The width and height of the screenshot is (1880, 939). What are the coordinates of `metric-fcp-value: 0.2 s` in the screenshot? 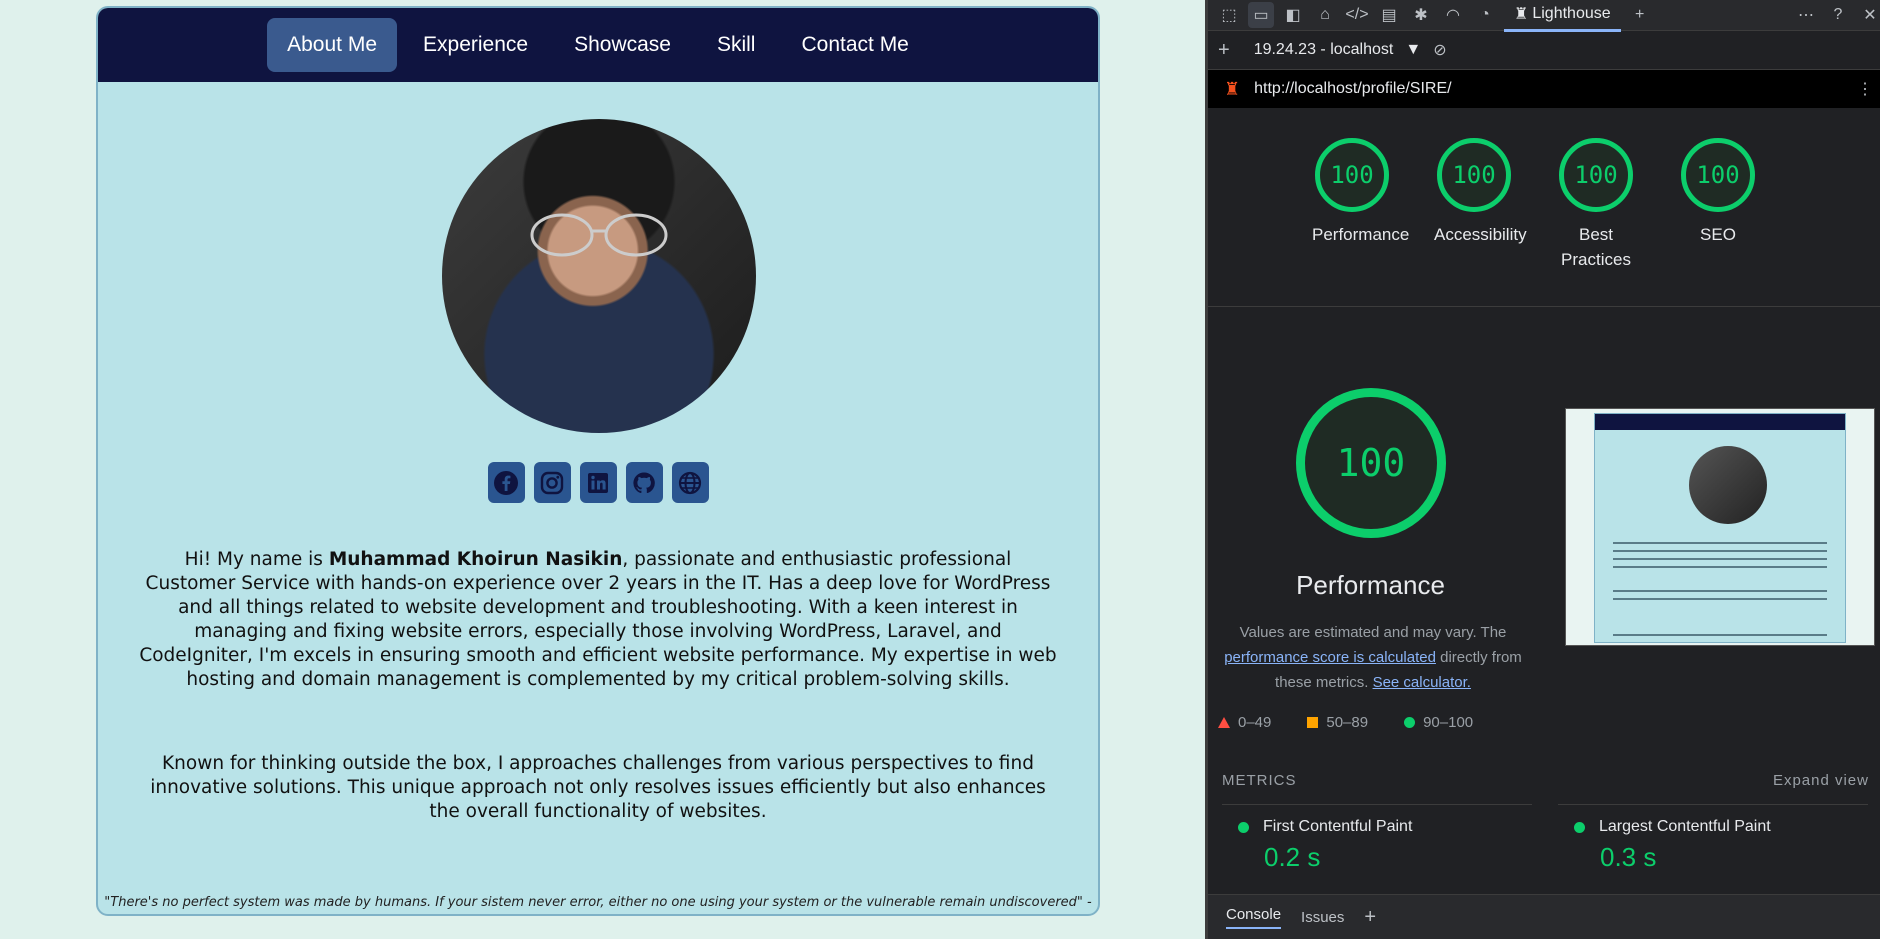 It's located at (1292, 857).